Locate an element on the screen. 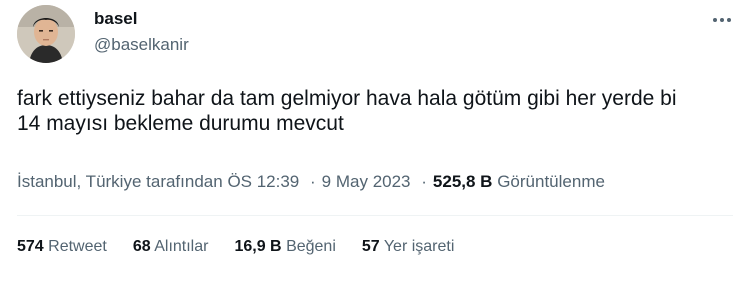 The image size is (750, 281). bookmarks-label: Yer işareti is located at coordinates (419, 246).